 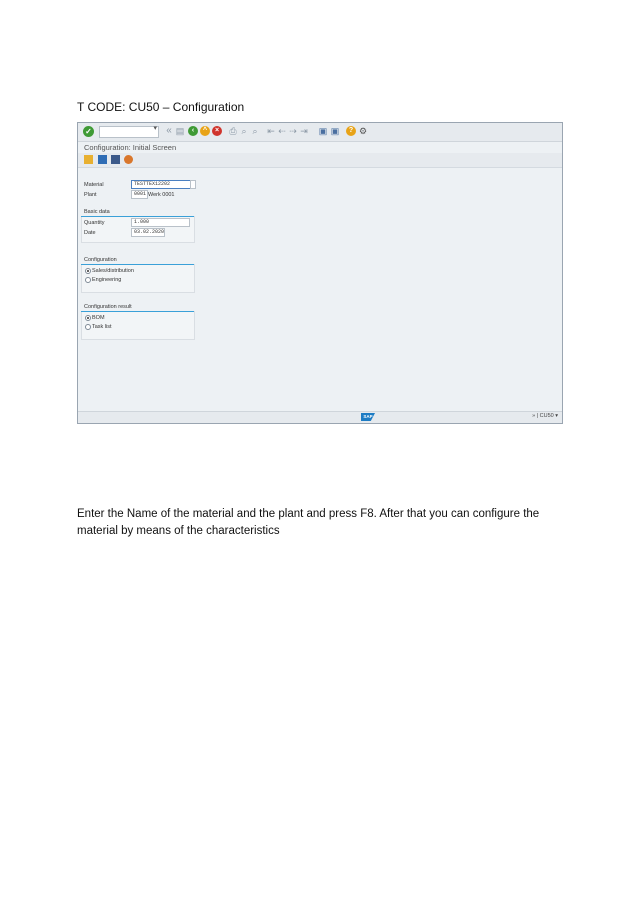 I want to click on basic-data-title: Basic data, so click(x=97, y=212).